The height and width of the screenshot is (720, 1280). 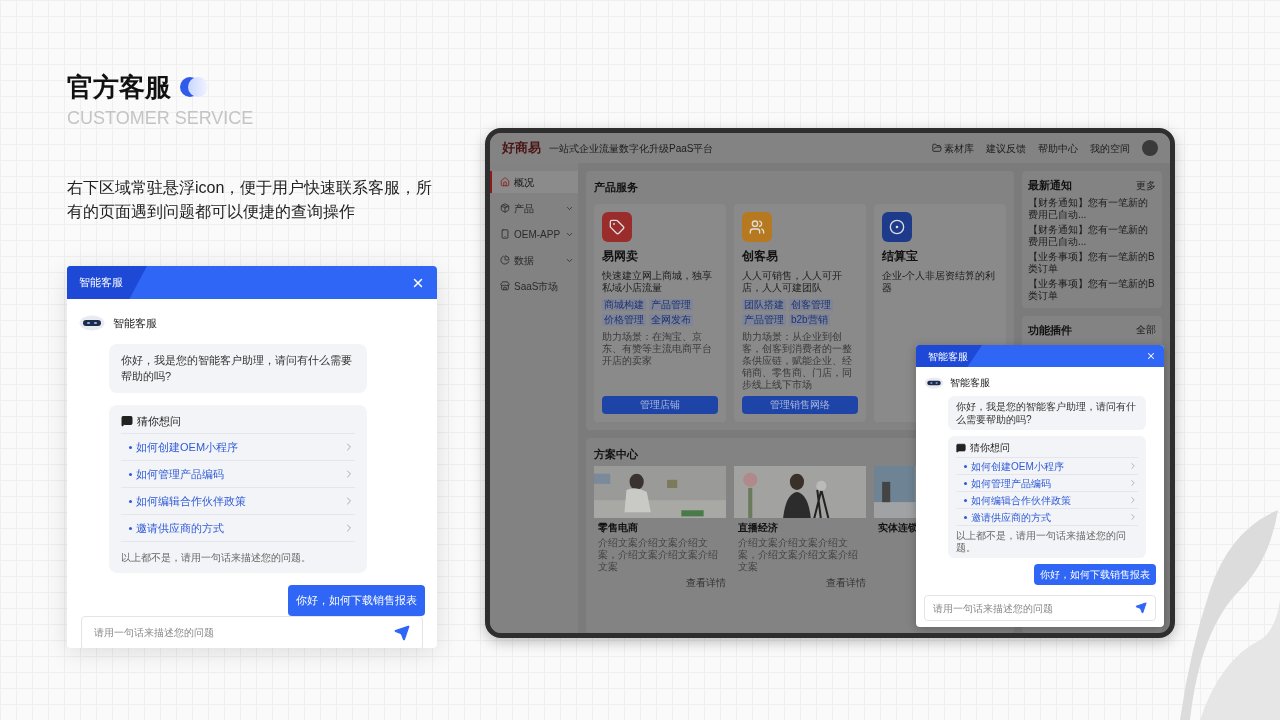 I want to click on home-icon, so click(x=505, y=182).